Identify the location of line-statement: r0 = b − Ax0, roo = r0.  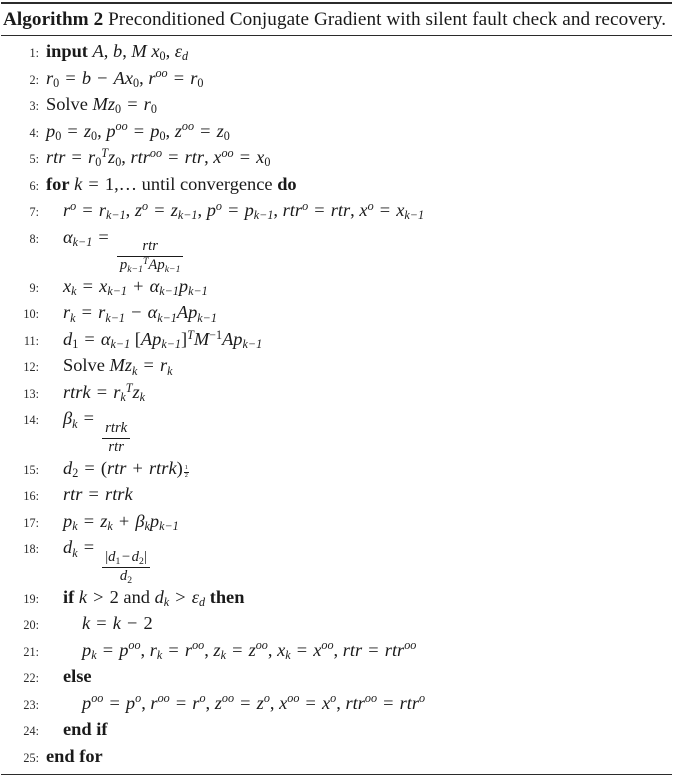
(125, 78).